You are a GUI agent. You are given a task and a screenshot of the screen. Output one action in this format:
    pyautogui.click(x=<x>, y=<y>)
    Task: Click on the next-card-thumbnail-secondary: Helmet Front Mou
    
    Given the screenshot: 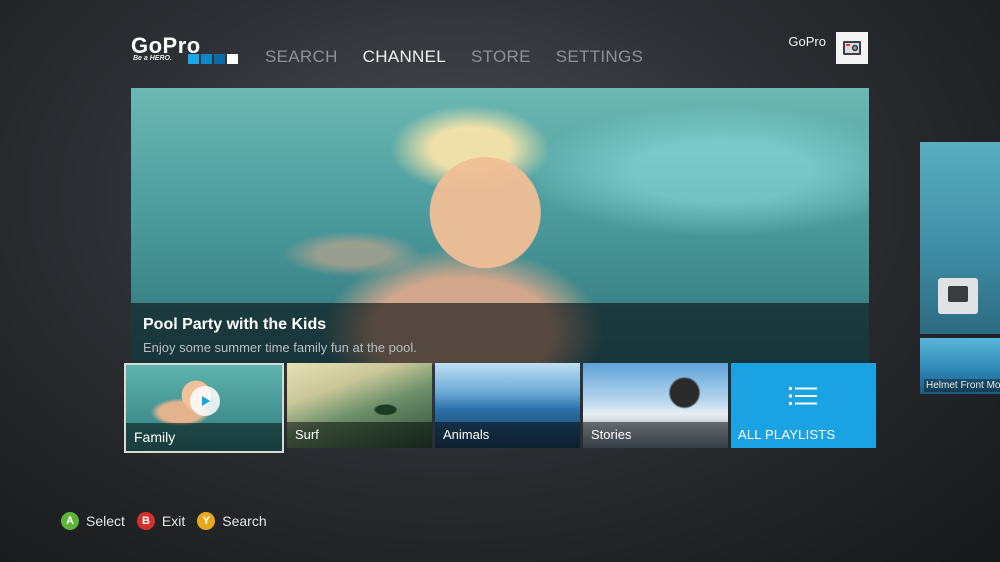 What is the action you would take?
    pyautogui.click(x=960, y=366)
    